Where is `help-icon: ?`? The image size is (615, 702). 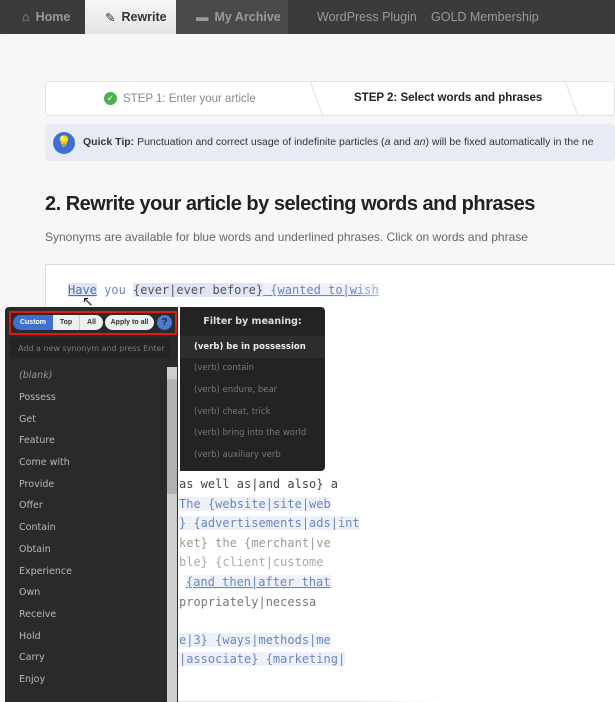
help-icon: ? is located at coordinates (164, 322).